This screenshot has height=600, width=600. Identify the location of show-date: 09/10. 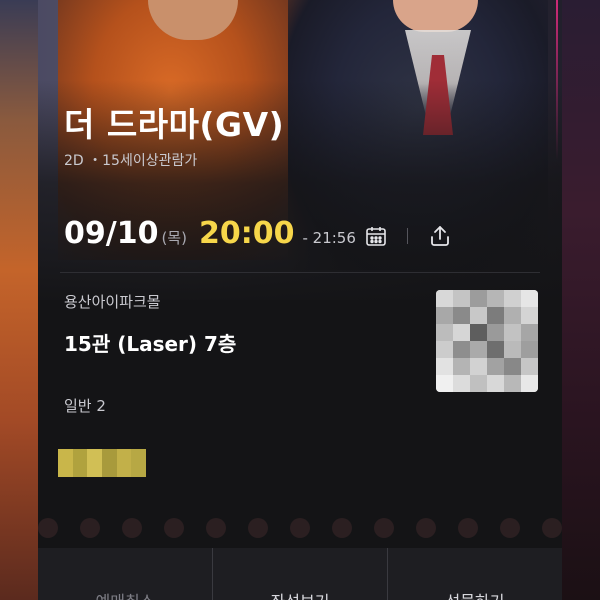
(111, 233).